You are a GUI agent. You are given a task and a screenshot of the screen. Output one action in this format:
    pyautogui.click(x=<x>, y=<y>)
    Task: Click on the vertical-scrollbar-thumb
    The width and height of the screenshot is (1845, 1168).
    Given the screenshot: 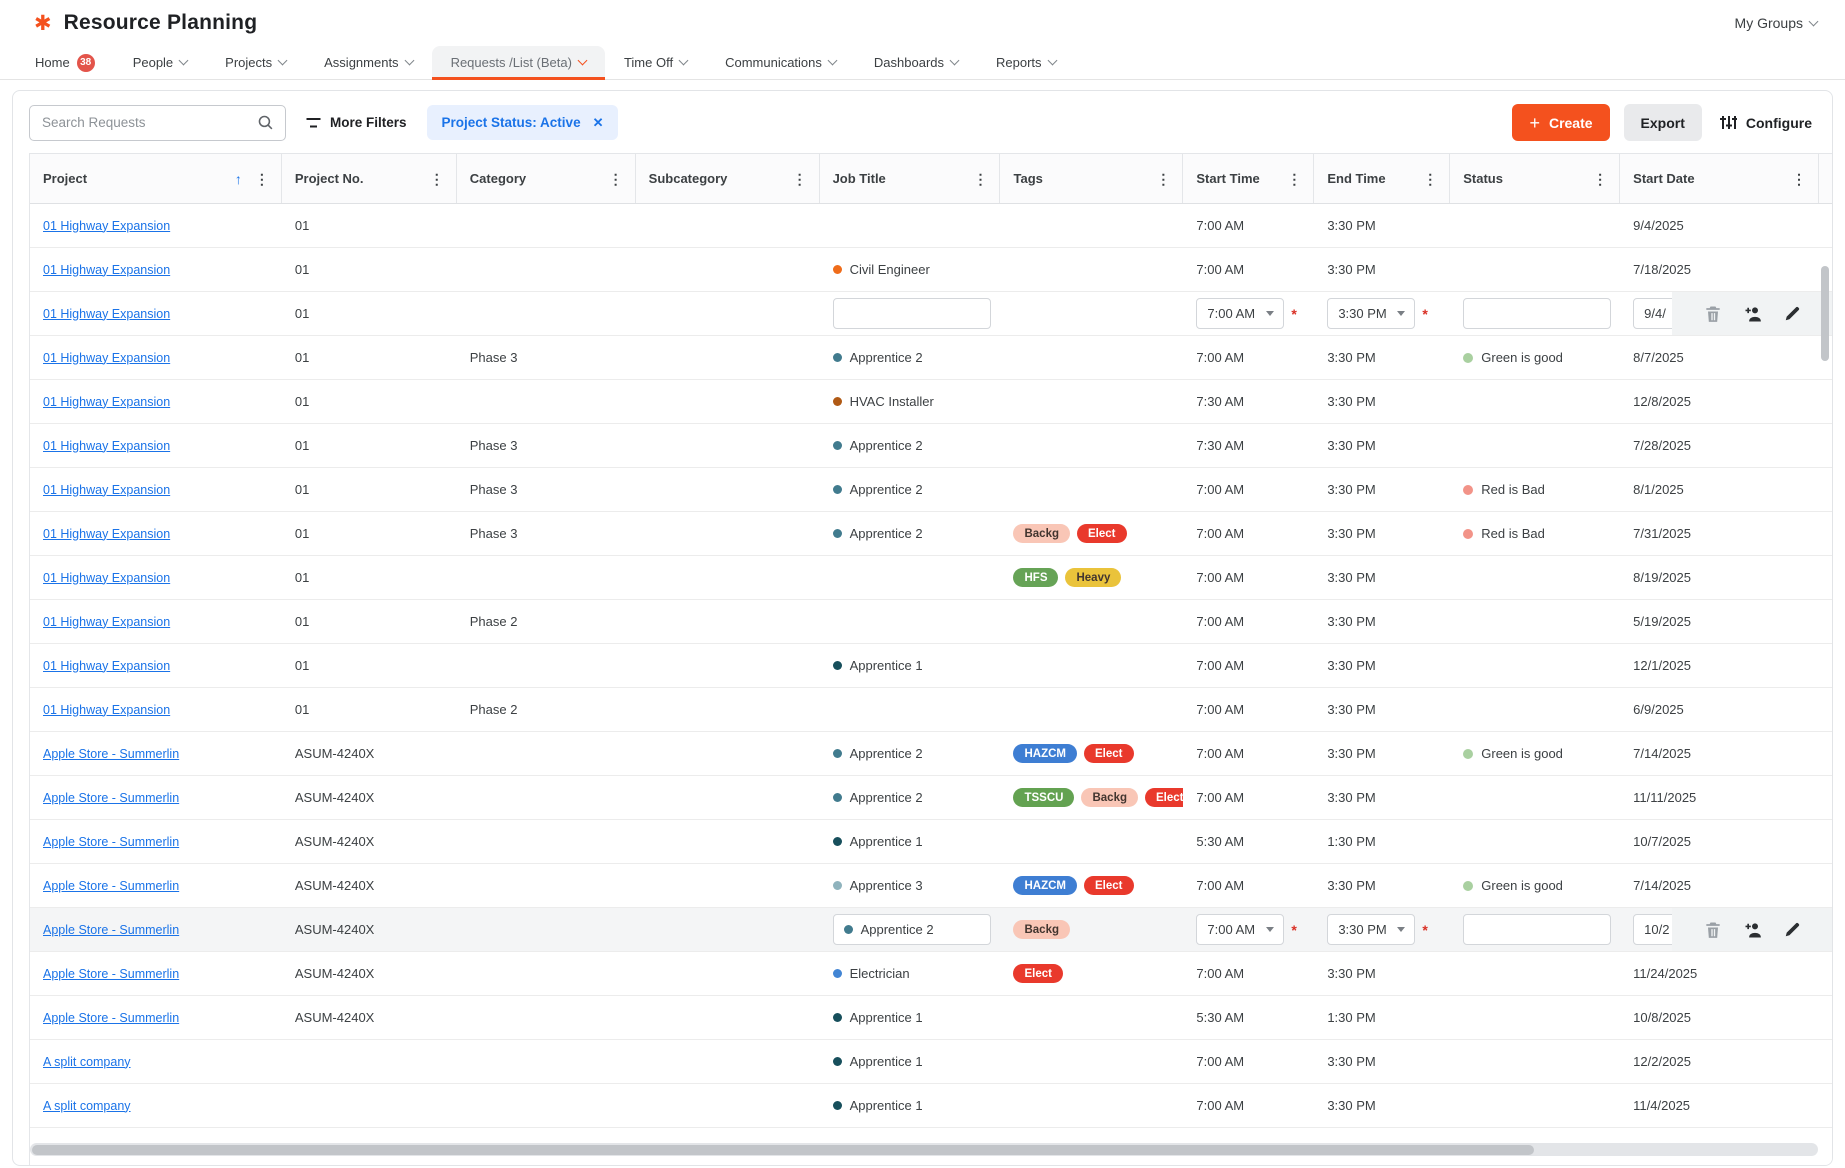 What is the action you would take?
    pyautogui.click(x=1825, y=313)
    